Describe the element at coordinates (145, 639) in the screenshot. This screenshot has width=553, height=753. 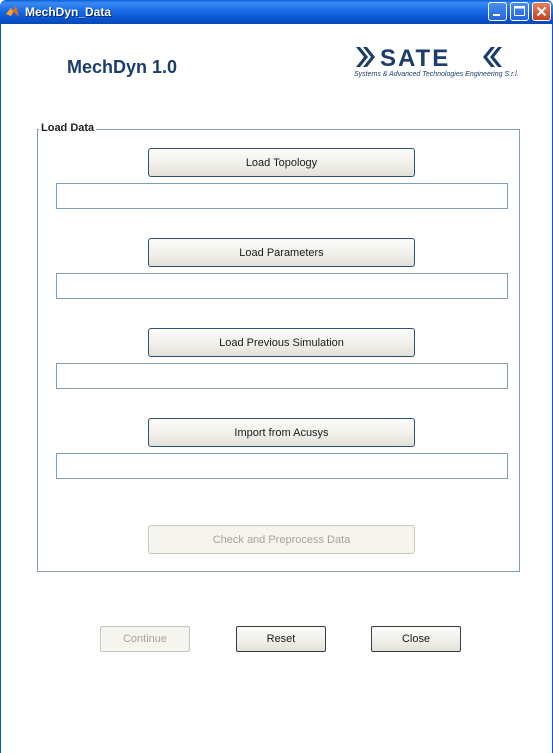
I see `continue-button: Continue` at that location.